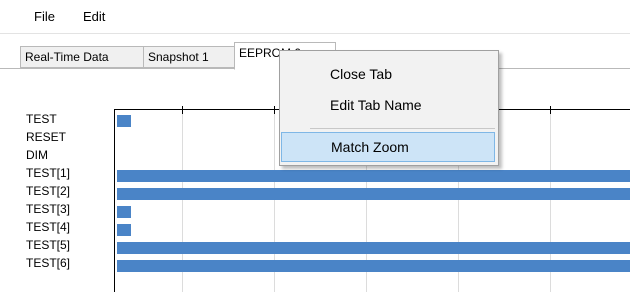 This screenshot has width=630, height=292. What do you see at coordinates (48, 191) in the screenshot?
I see `signal-label-test-2: TEST[2]` at bounding box center [48, 191].